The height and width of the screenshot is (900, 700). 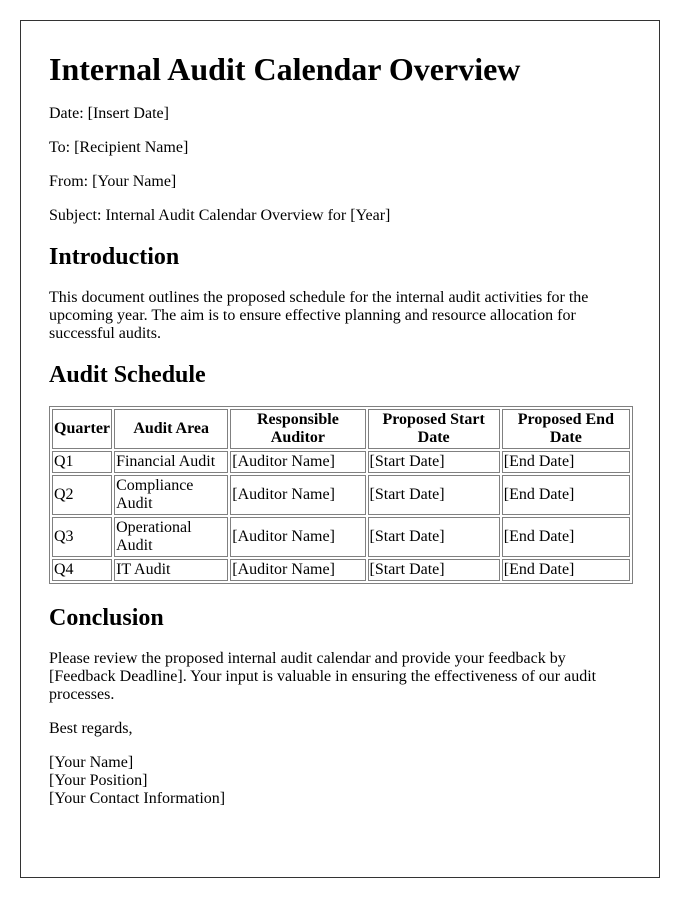 I want to click on column-header-end-date: Proposed End Date, so click(x=565, y=429).